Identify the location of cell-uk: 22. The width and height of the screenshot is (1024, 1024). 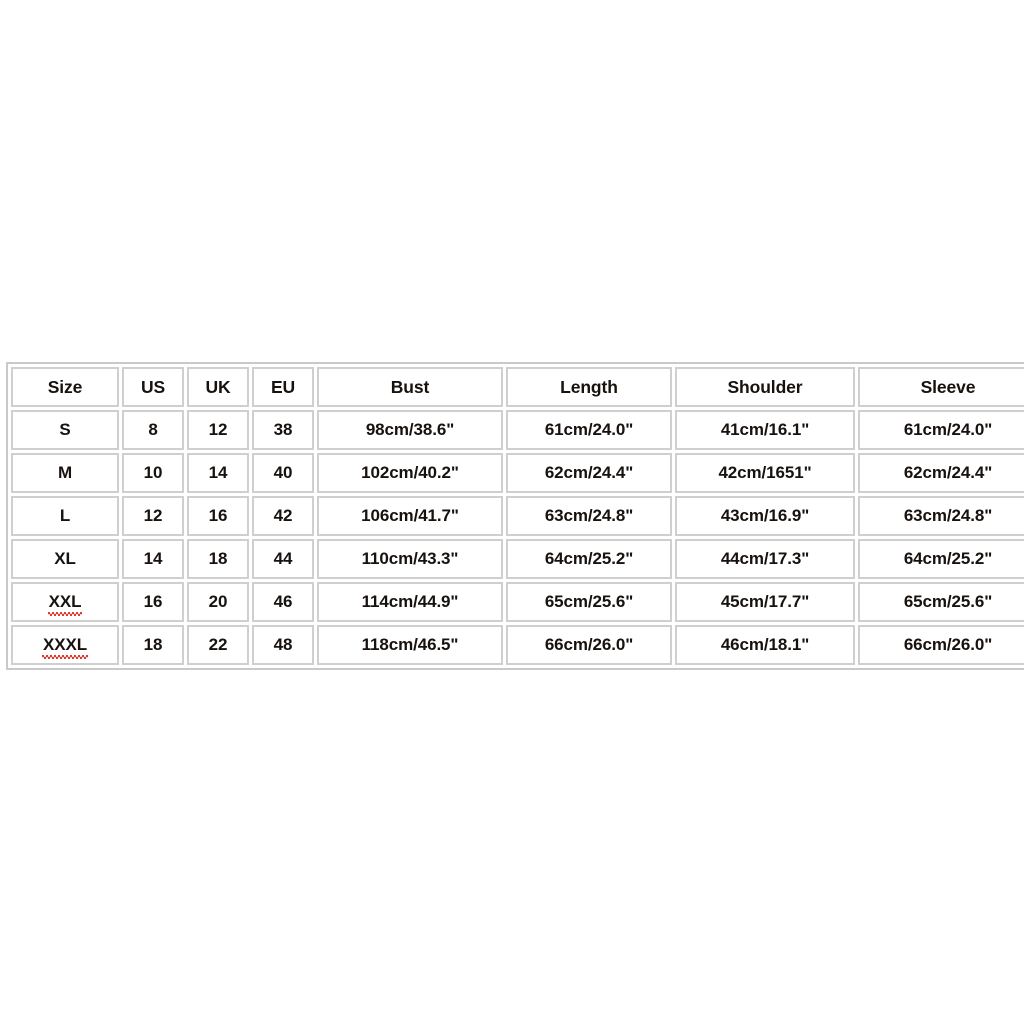
(218, 645).